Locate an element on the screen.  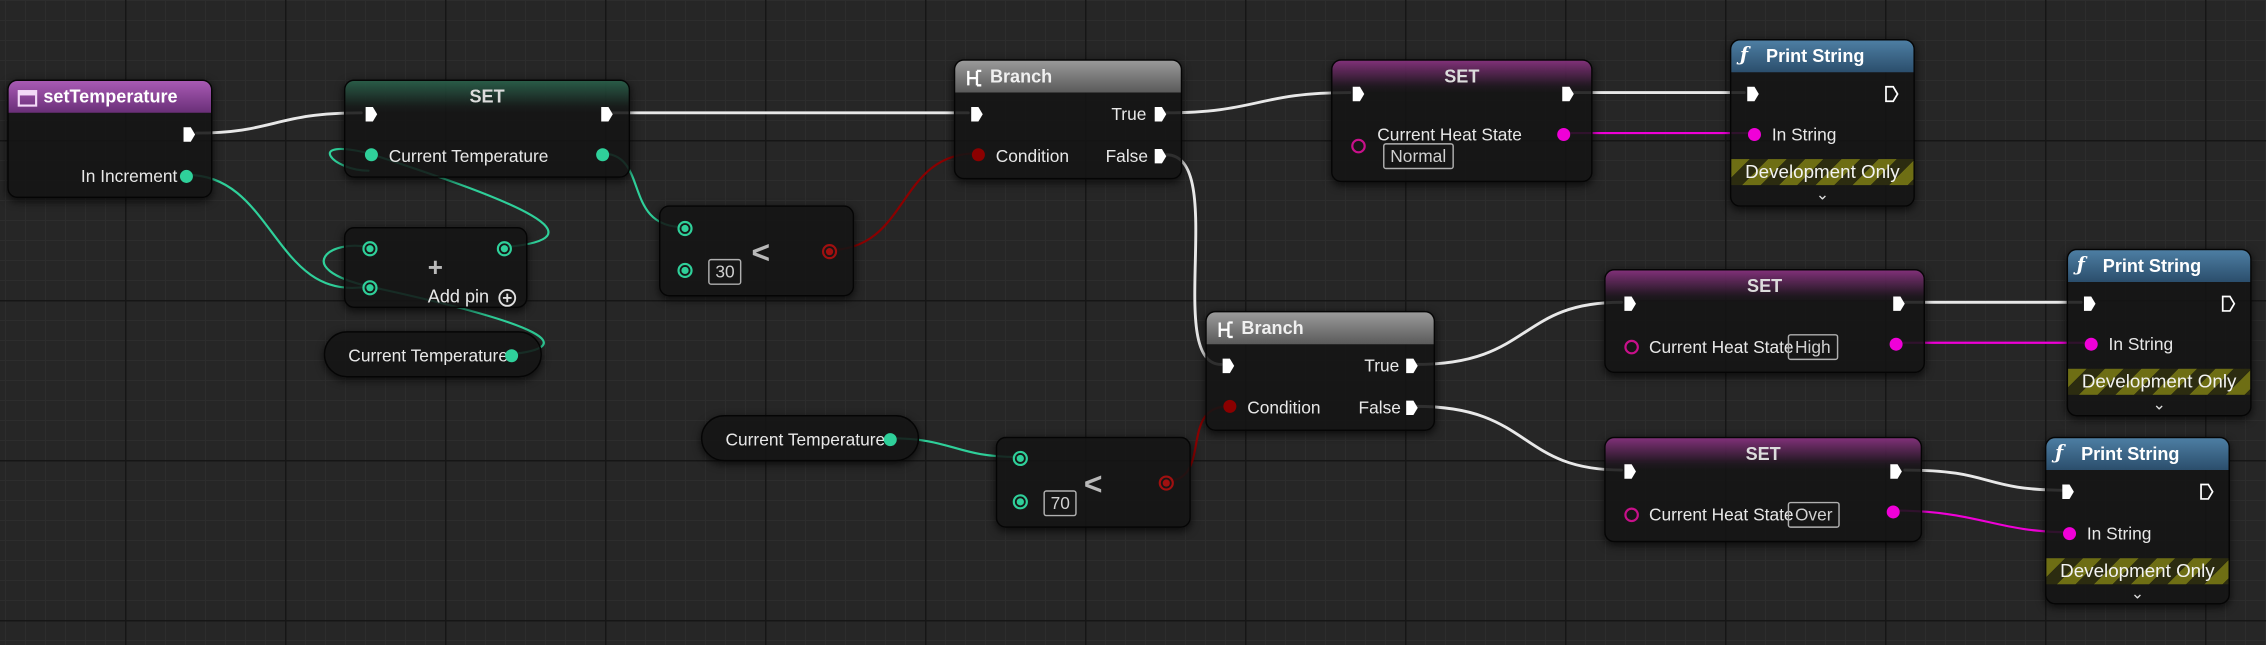
heat-state-value-select: High is located at coordinates (1812, 347).